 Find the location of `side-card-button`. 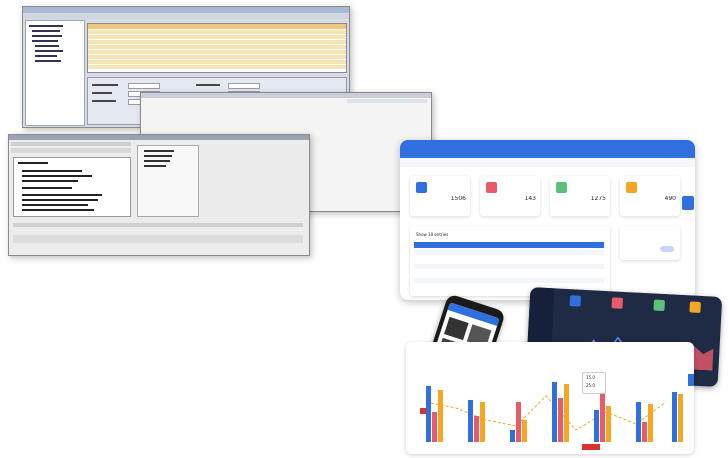

side-card-button is located at coordinates (667, 249).